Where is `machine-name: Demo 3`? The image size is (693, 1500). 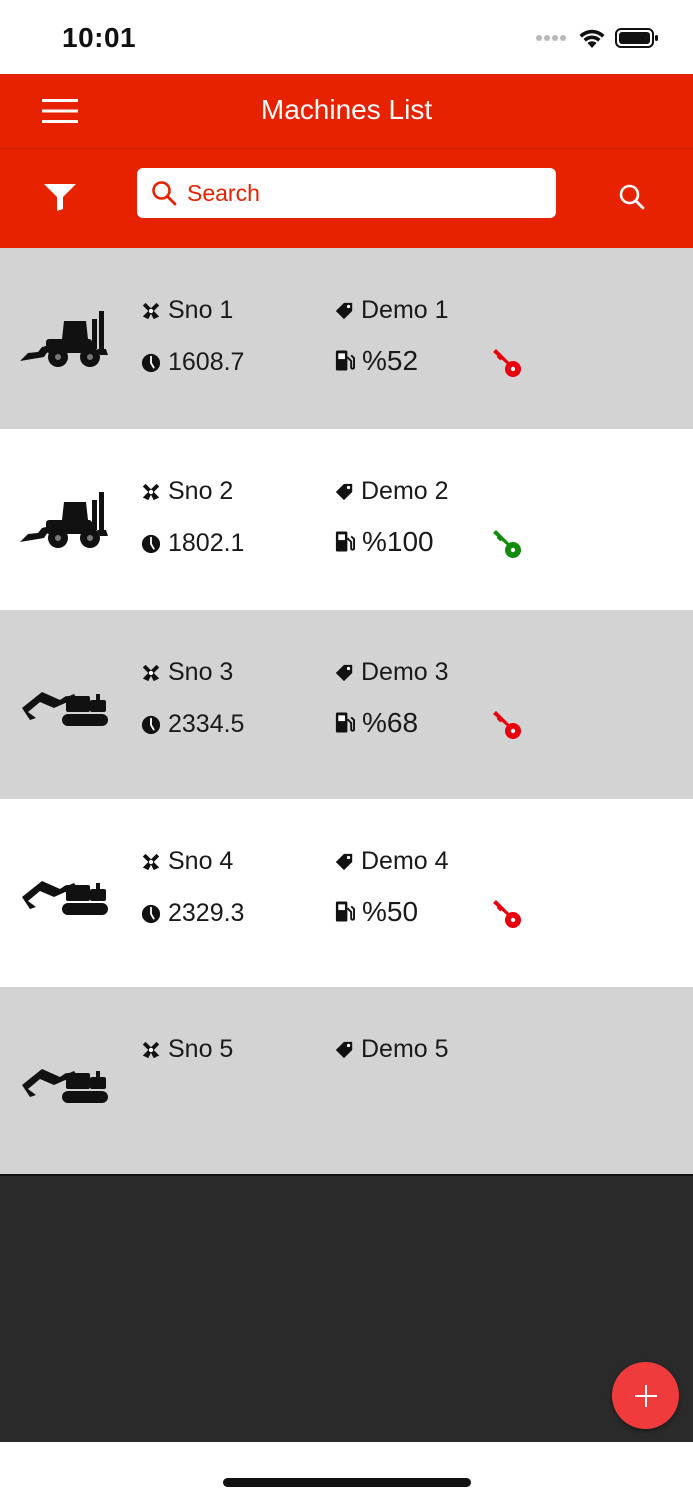 machine-name: Demo 3 is located at coordinates (391, 672).